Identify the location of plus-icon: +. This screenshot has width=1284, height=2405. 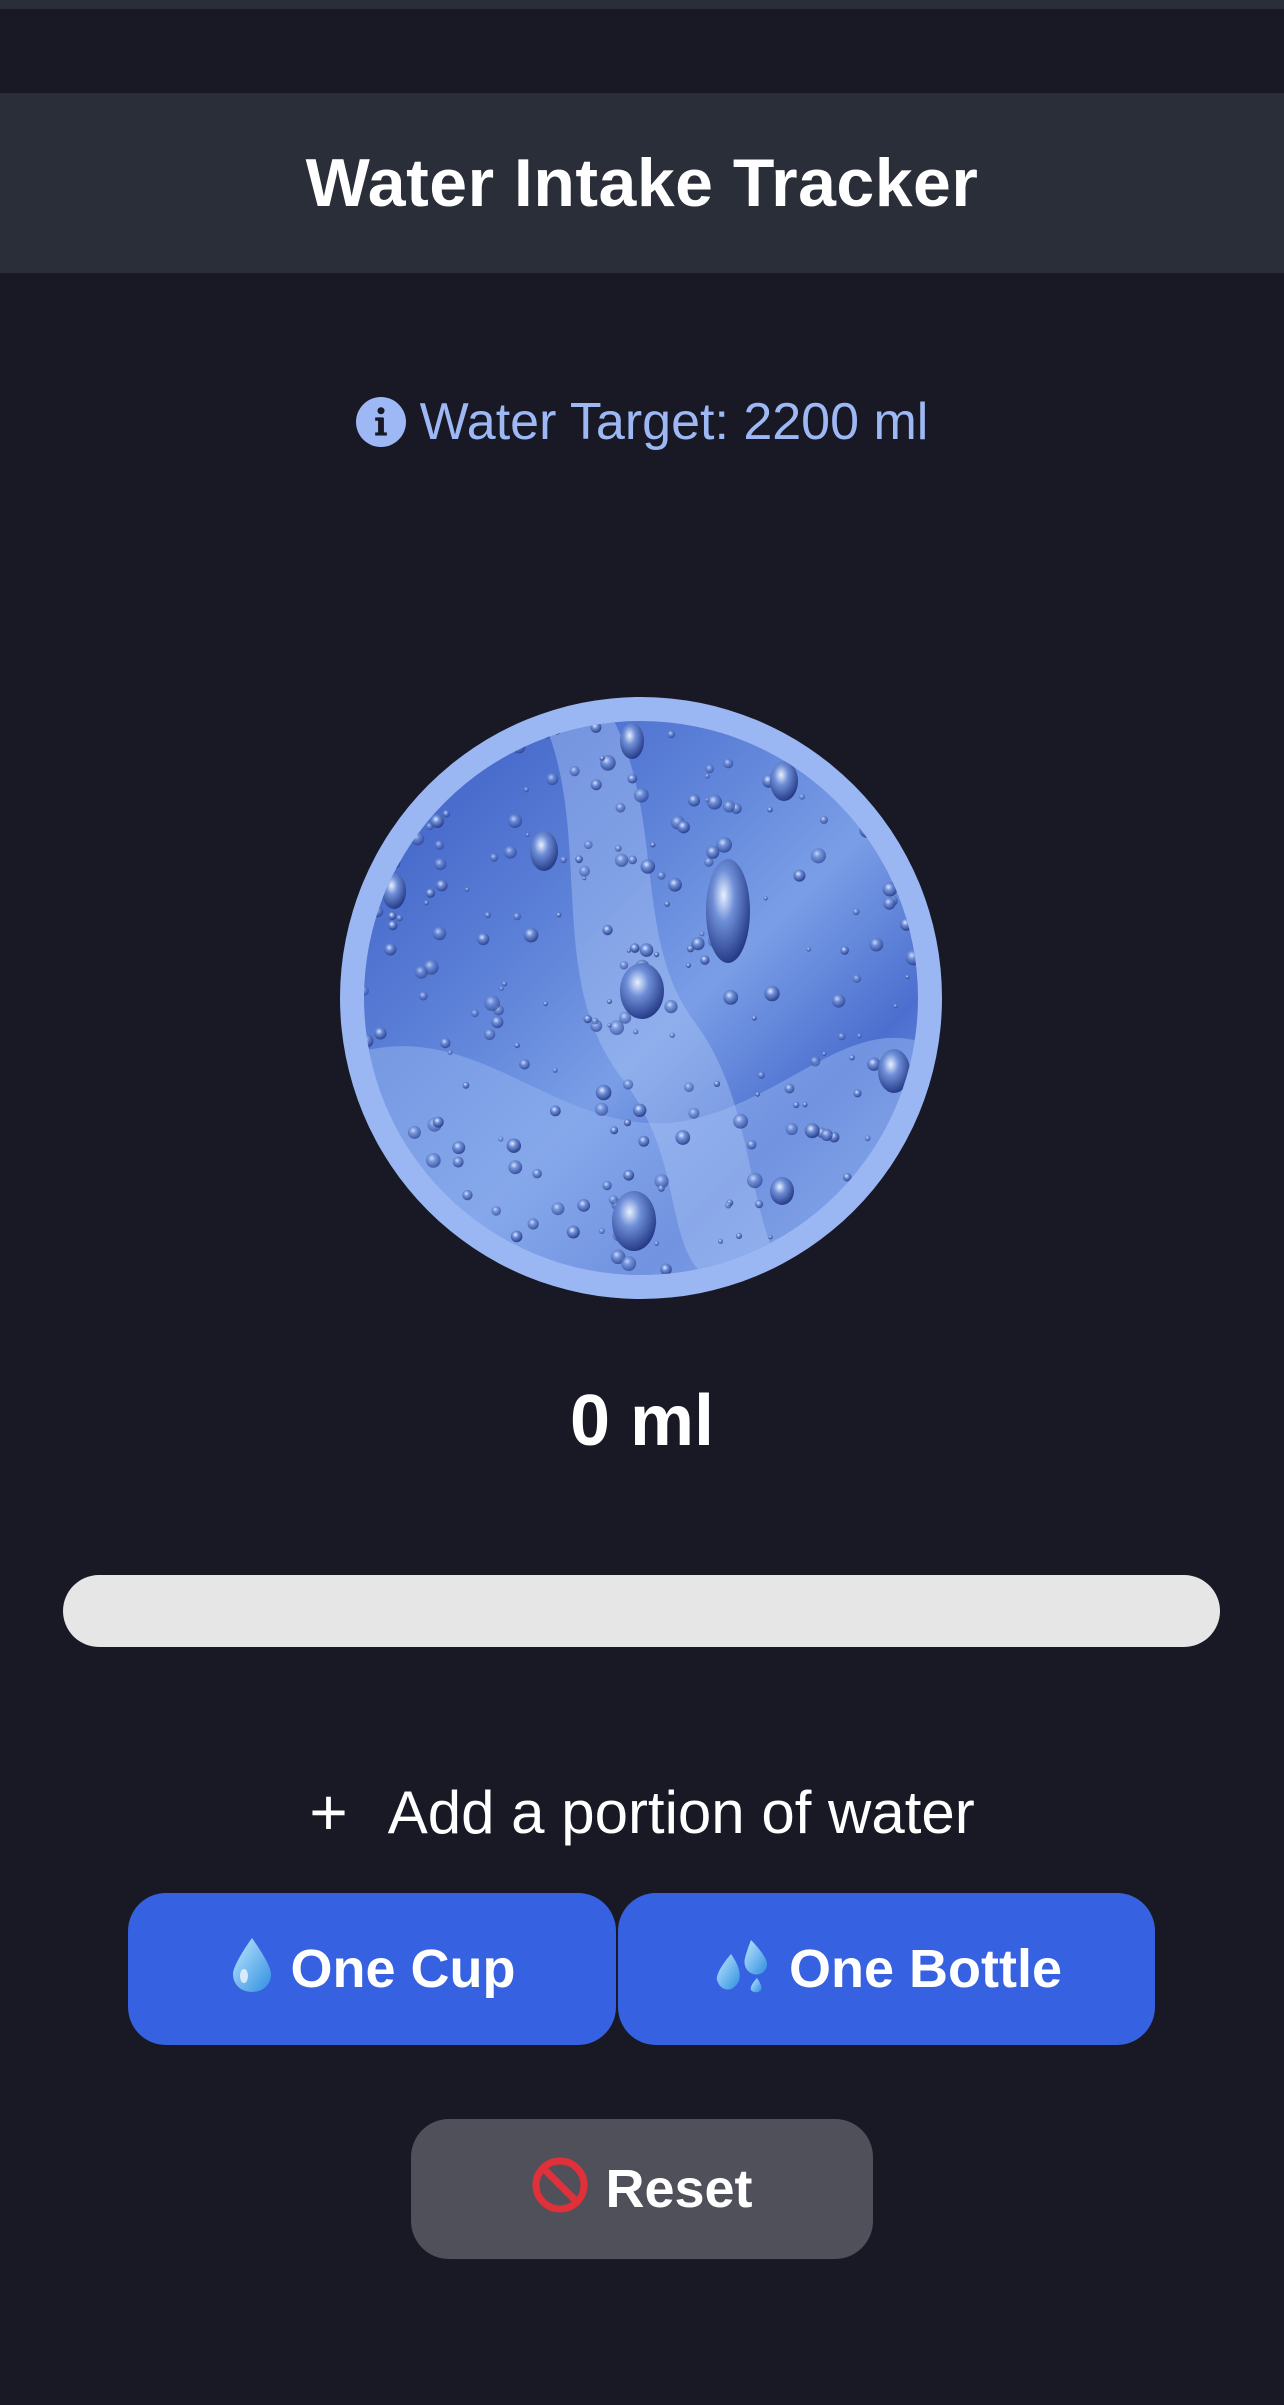
(328, 1812).